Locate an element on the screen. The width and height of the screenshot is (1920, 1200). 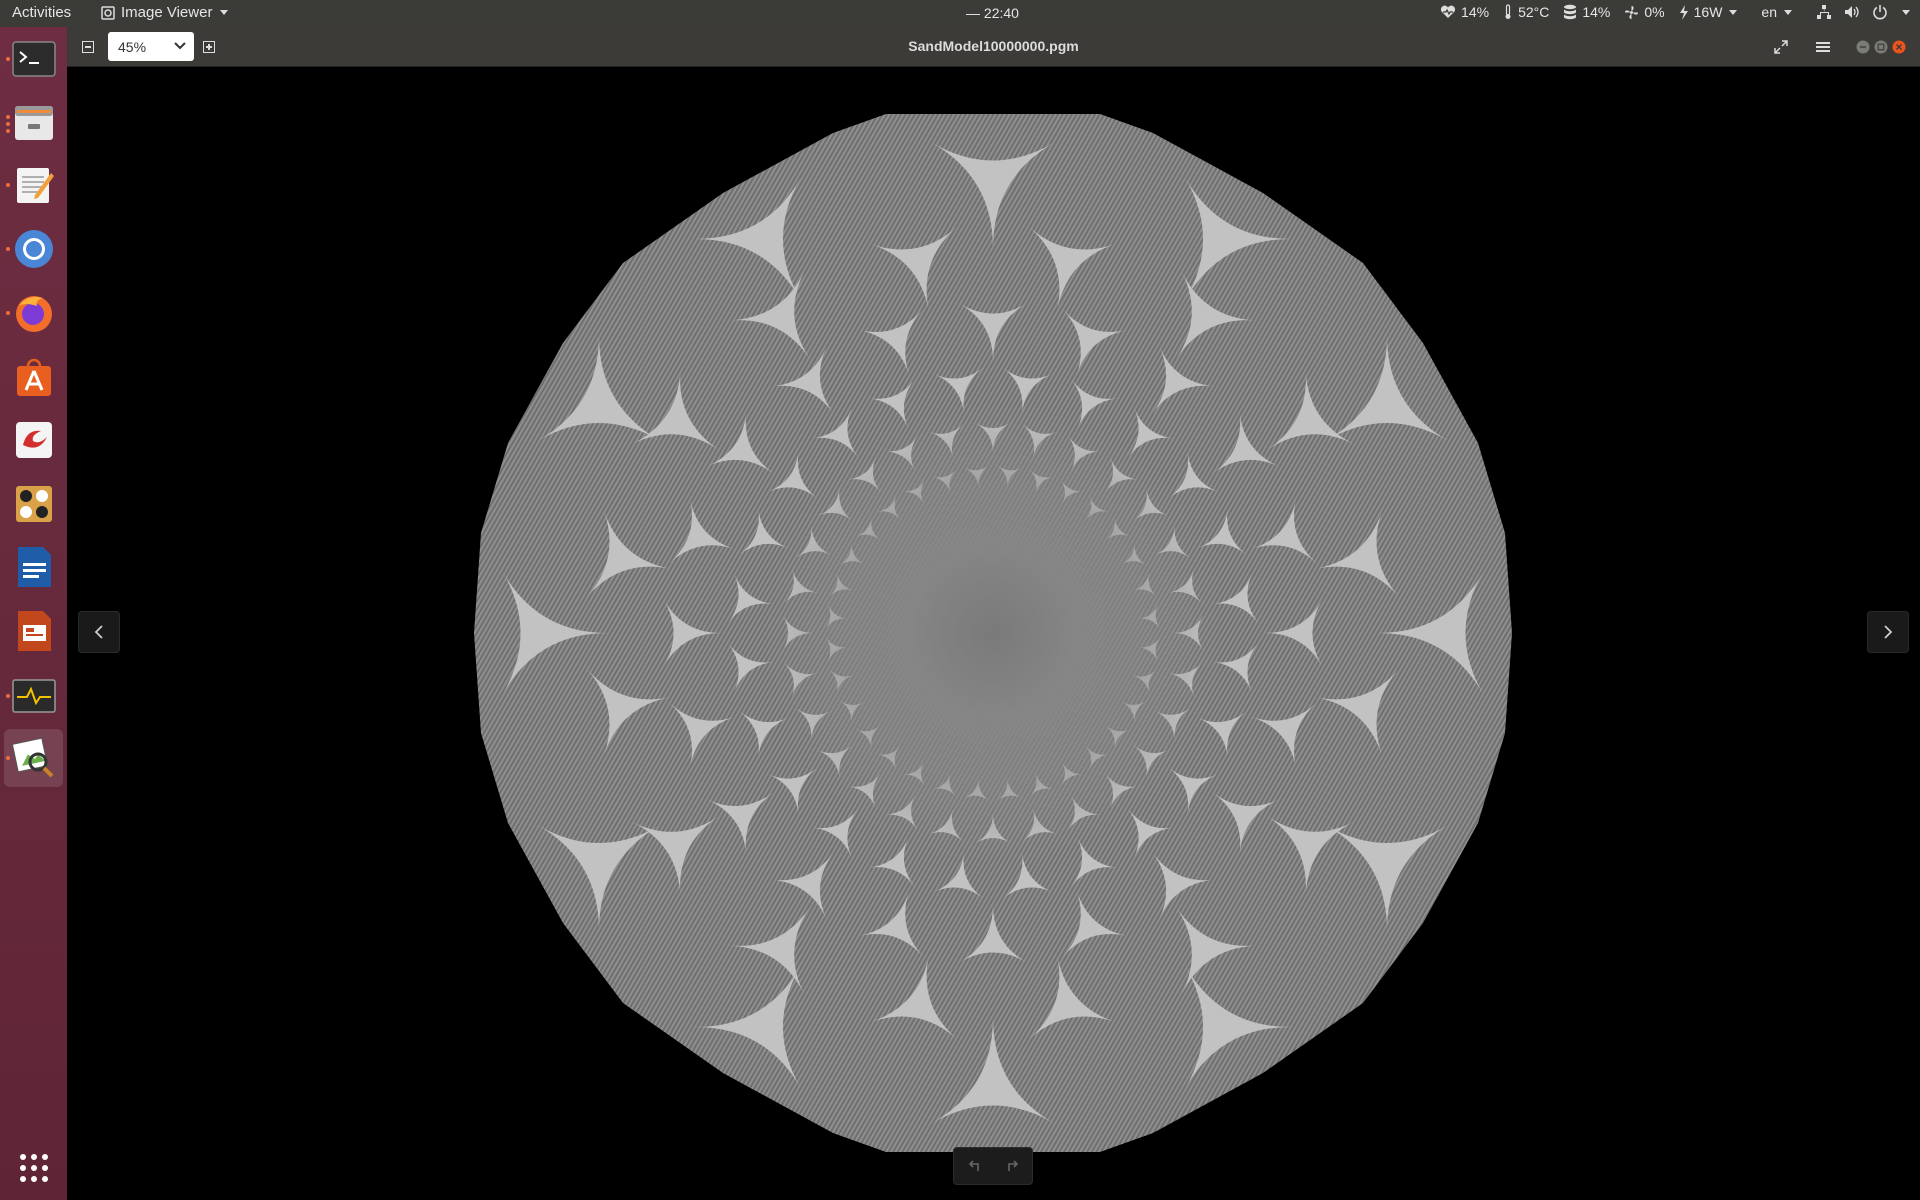
dock is located at coordinates (33, 613).